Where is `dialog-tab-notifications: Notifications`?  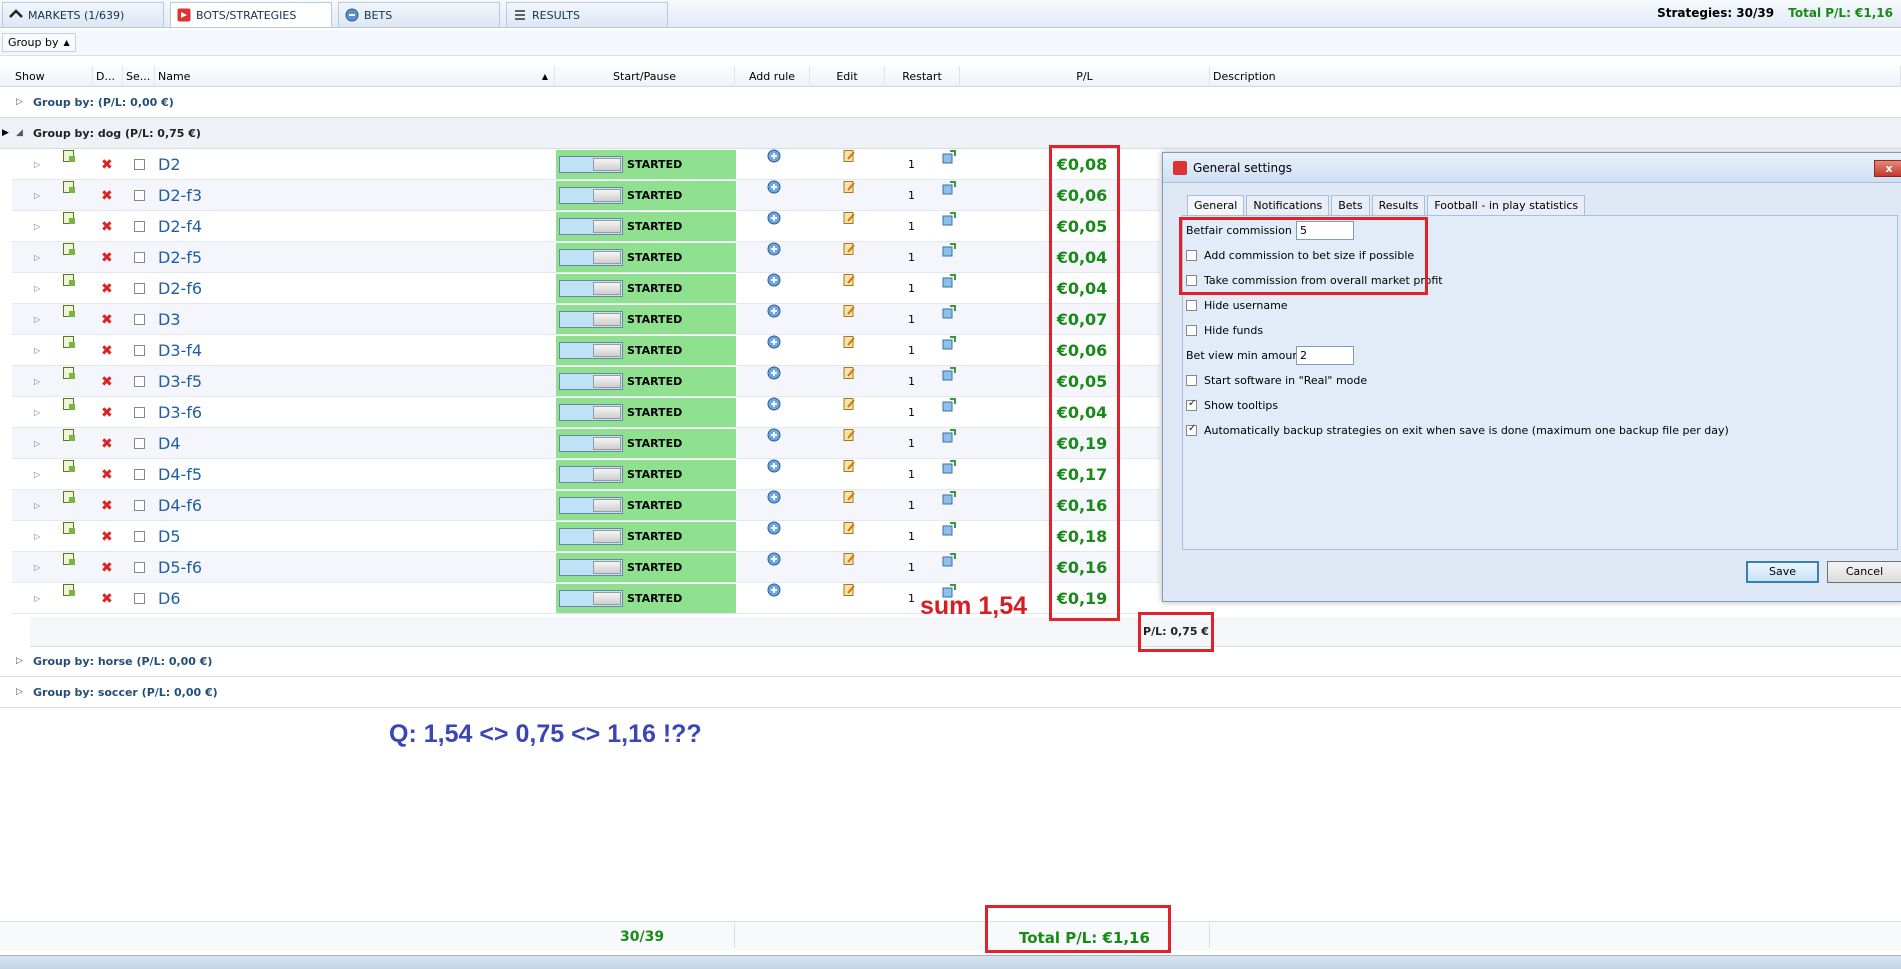 dialog-tab-notifications: Notifications is located at coordinates (1288, 205).